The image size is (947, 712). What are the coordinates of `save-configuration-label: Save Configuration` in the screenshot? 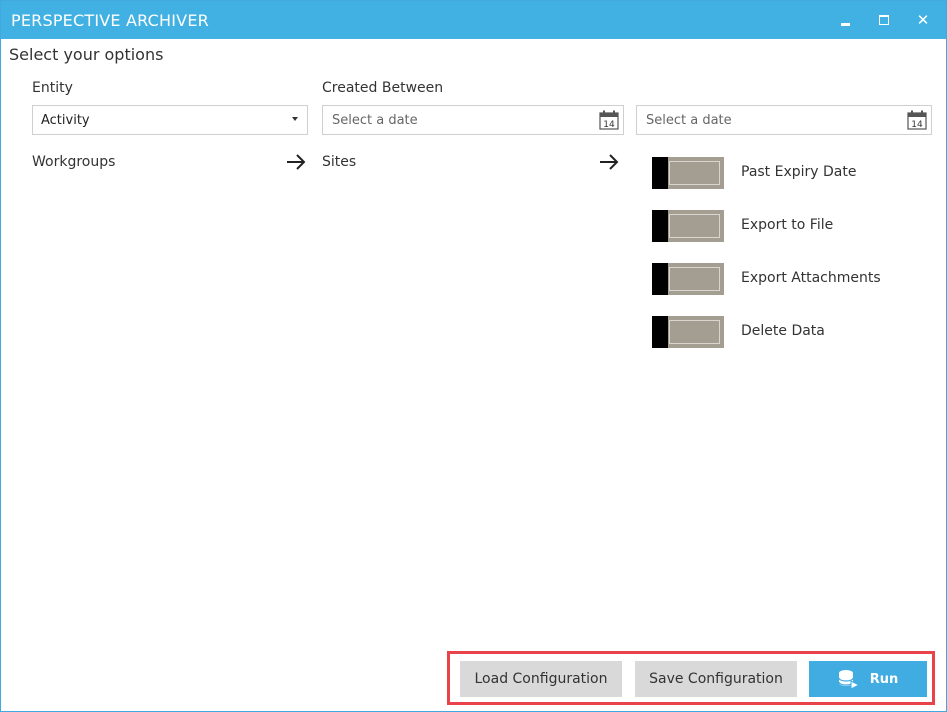 It's located at (716, 679).